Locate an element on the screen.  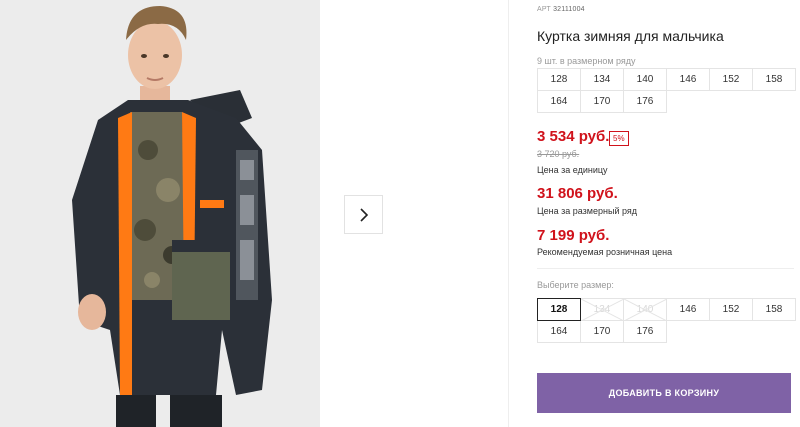
article-number: АРТ 32111004 is located at coordinates (561, 9).